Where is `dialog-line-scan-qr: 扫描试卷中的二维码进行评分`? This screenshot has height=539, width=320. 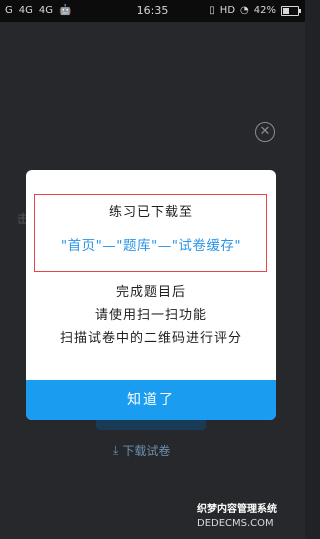 dialog-line-scan-qr: 扫描试卷中的二维码进行评分 is located at coordinates (150, 338).